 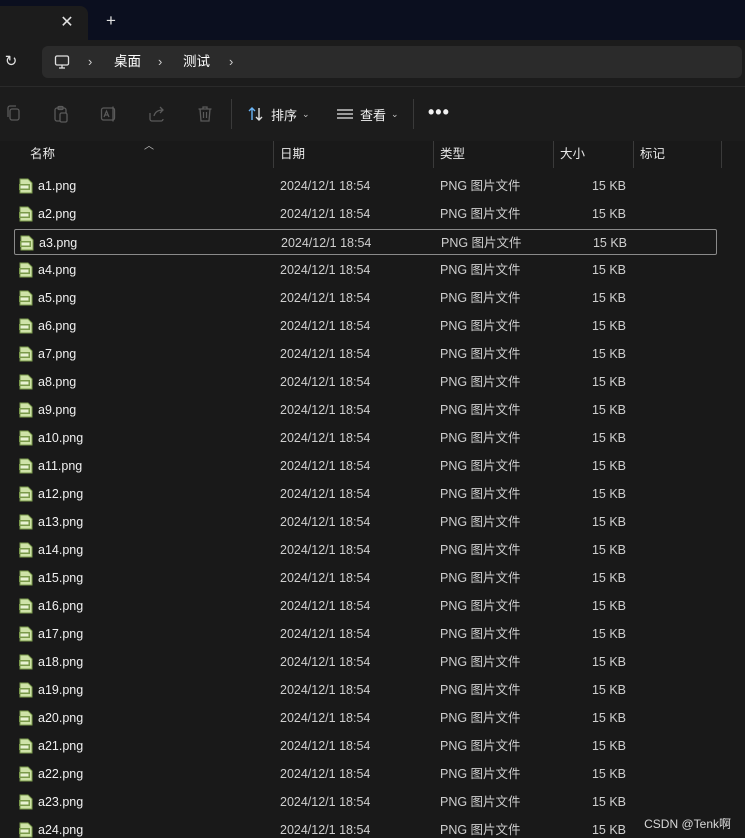 I want to click on file-row: a6.png 2024/12/1 18:54 PNG 图片文件 15 KB, so click(x=365, y=326).